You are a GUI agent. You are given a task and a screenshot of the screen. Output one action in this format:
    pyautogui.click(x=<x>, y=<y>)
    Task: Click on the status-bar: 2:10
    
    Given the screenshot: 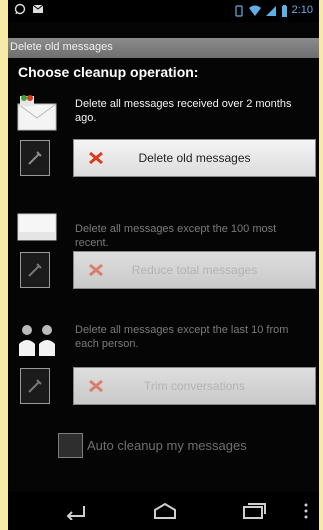 What is the action you would take?
    pyautogui.click(x=163, y=11)
    